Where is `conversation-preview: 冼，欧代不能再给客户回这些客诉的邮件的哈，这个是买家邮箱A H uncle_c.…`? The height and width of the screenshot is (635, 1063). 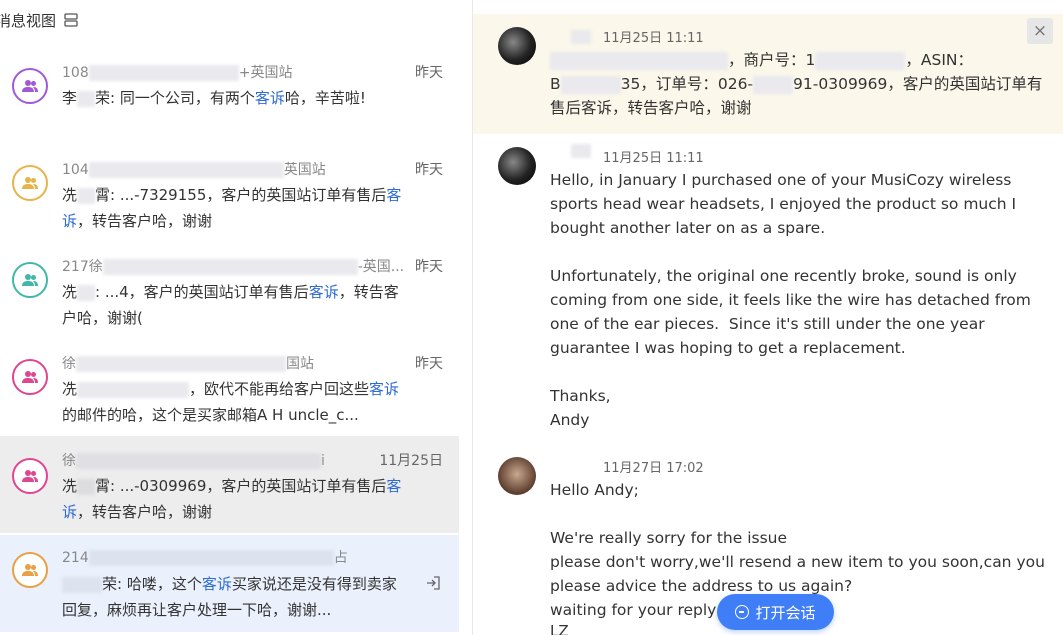 conversation-preview: 冼，欧代不能再给客户回这些客诉的邮件的哈，这个是买家邮箱A H uncle_c.… is located at coordinates (231, 402).